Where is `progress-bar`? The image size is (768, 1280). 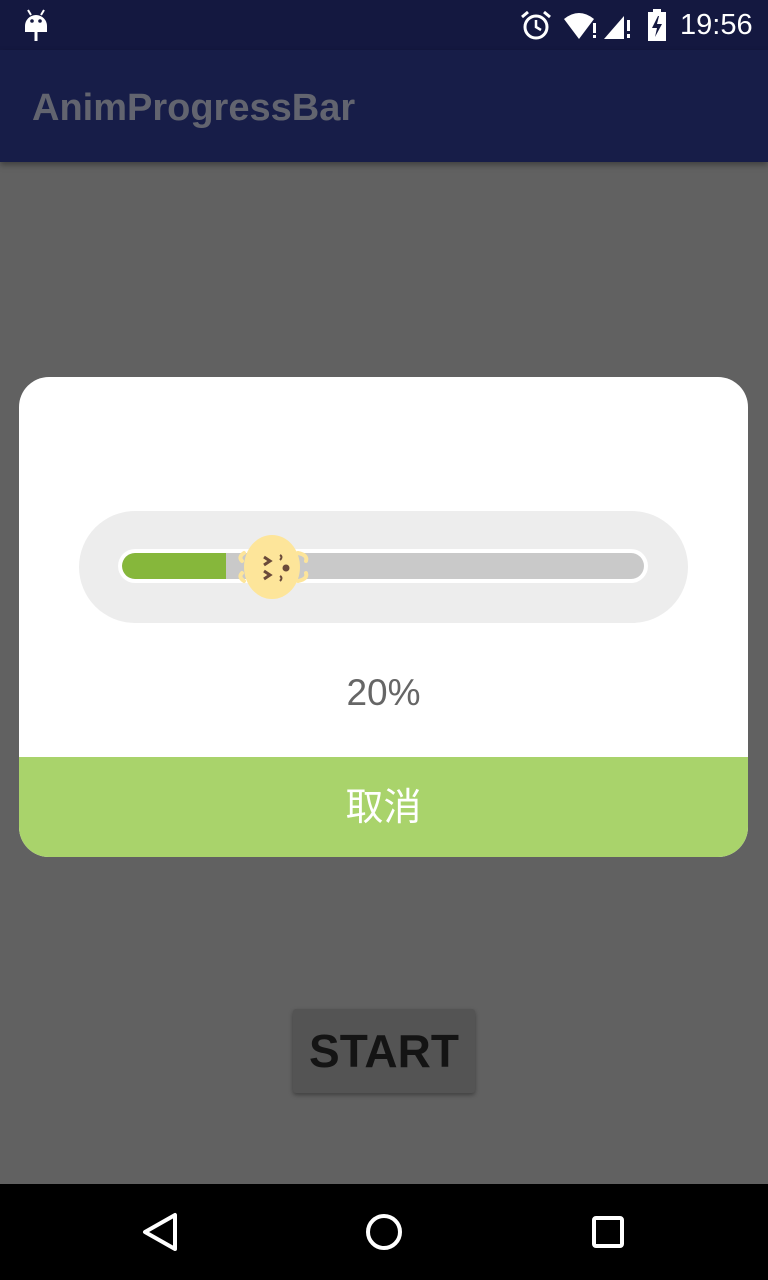 progress-bar is located at coordinates (383, 566).